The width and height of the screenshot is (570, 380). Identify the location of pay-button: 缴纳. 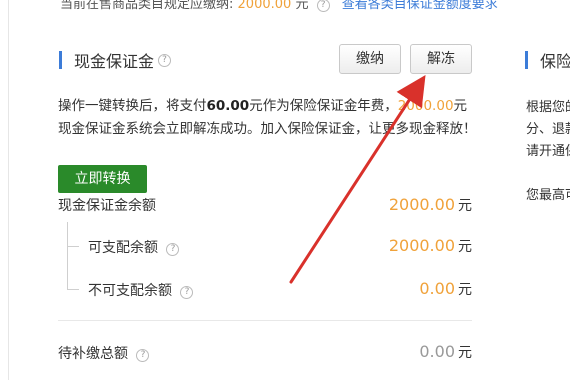
(370, 59).